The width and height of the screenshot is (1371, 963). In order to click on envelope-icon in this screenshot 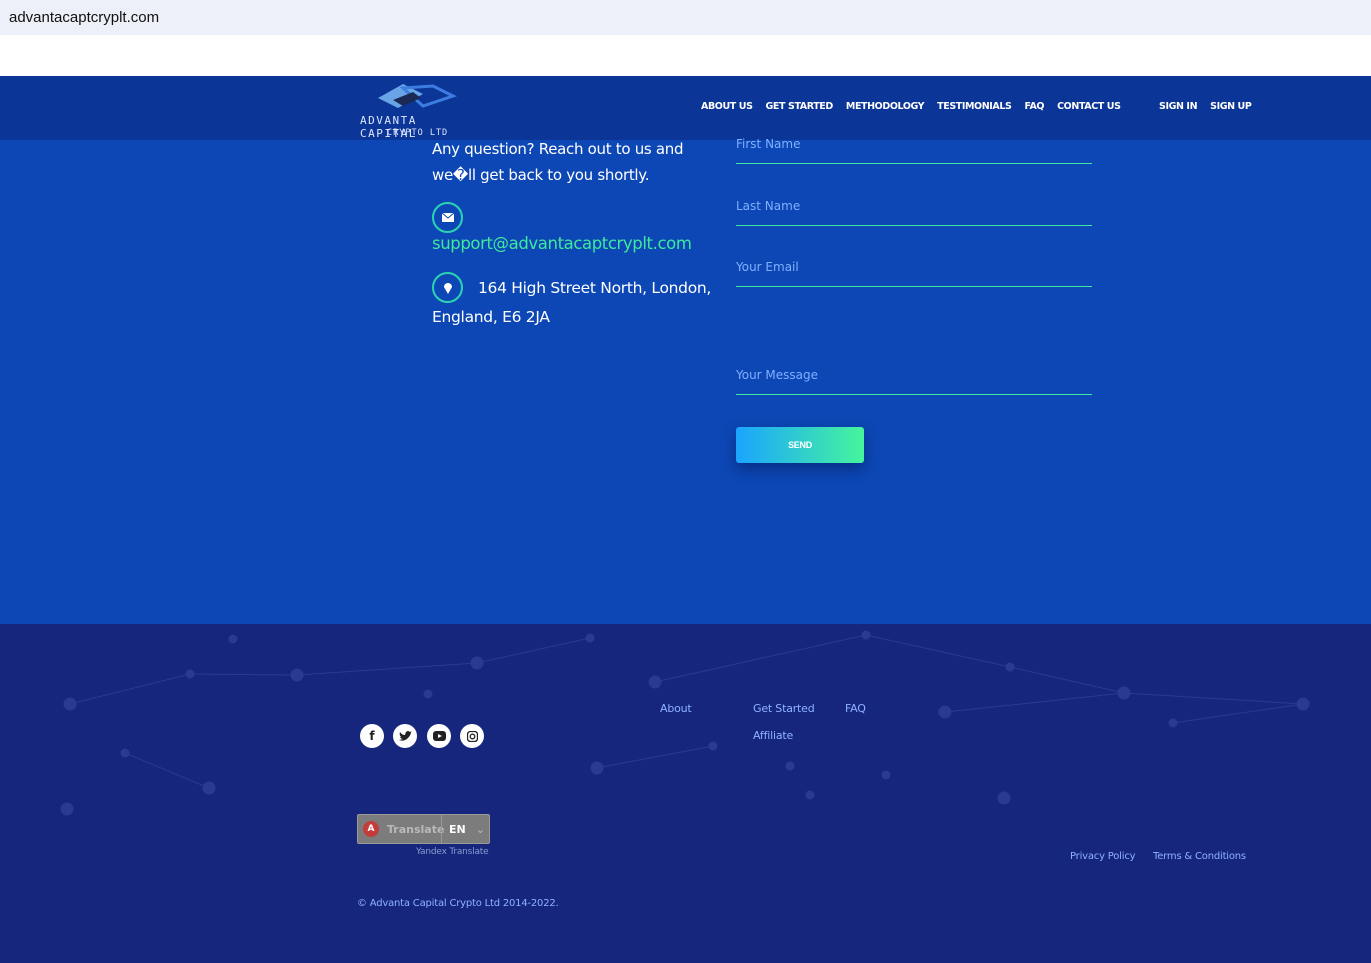, I will do `click(447, 217)`.